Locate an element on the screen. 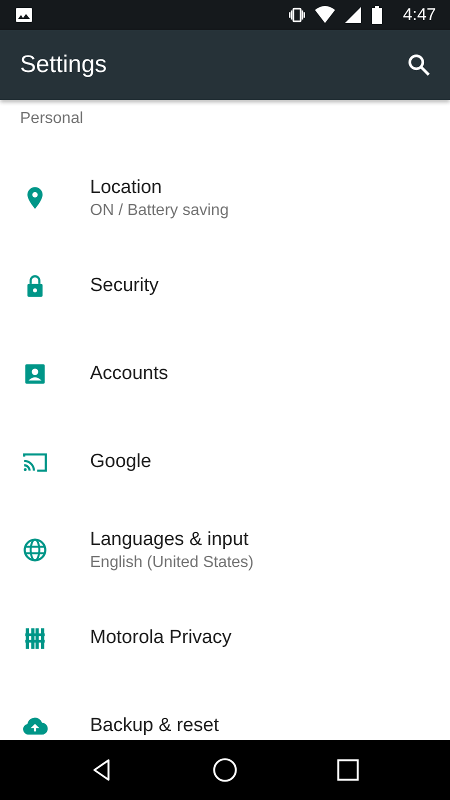  search-icon is located at coordinates (419, 65).